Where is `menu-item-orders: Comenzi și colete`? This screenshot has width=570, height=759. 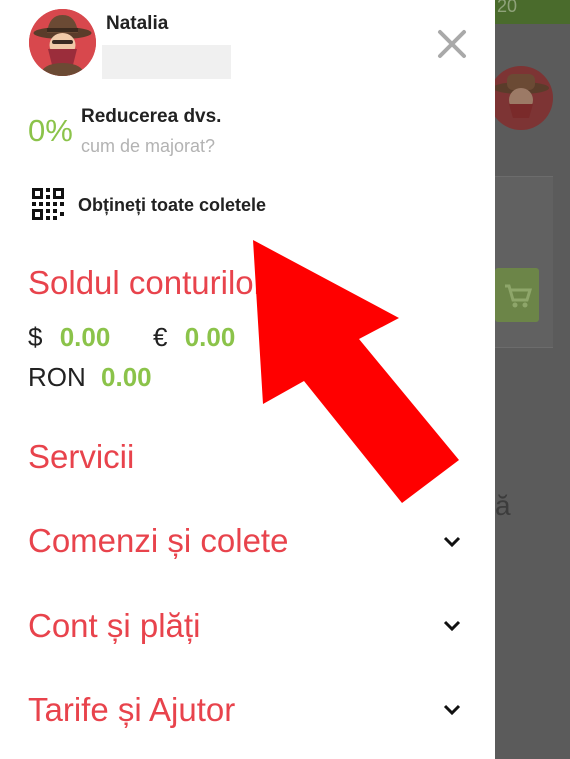
menu-item-orders: Comenzi și colete is located at coordinates (158, 541).